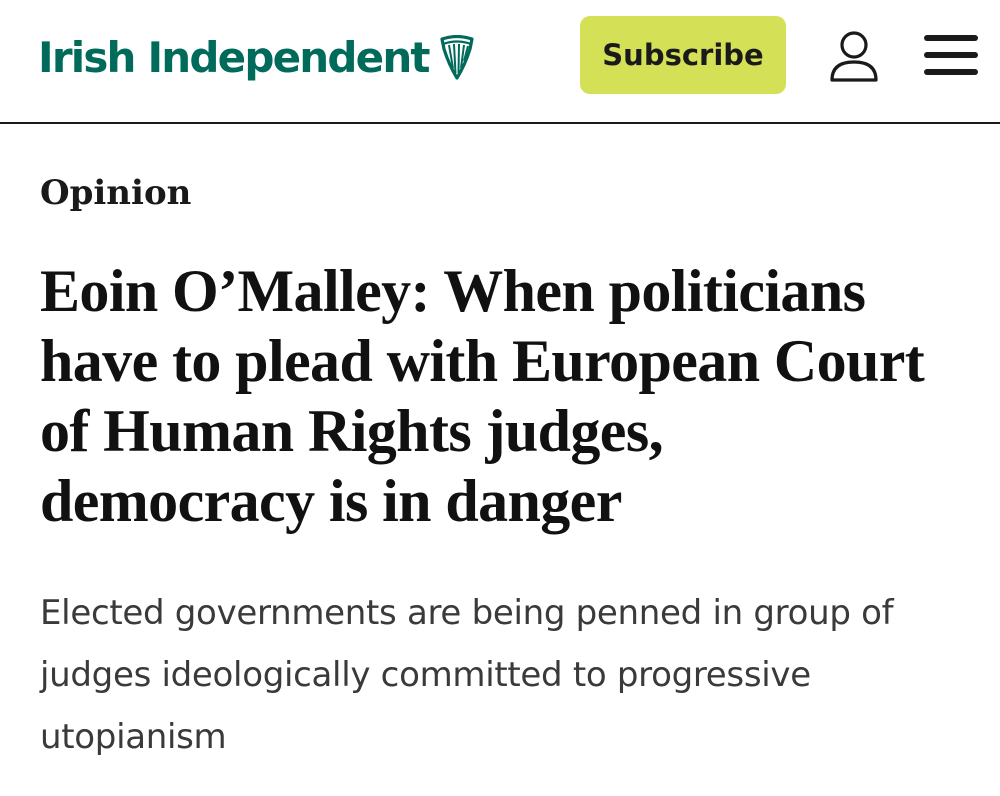 Image resolution: width=1000 pixels, height=796 pixels. Describe the element at coordinates (115, 193) in the screenshot. I see `section-label: Opinion` at that location.